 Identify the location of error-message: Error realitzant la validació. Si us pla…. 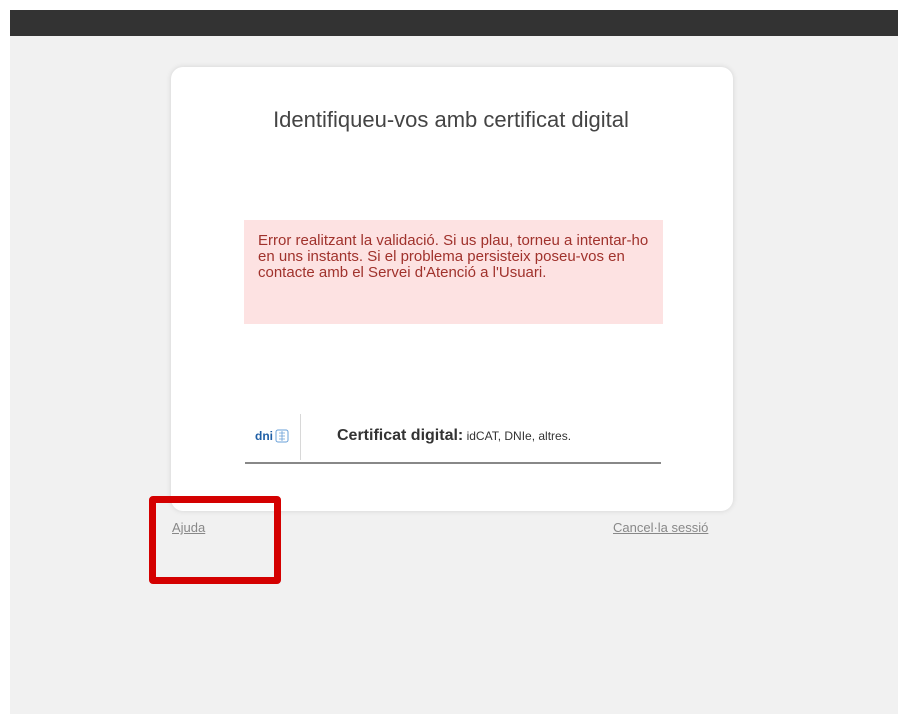
(453, 256).